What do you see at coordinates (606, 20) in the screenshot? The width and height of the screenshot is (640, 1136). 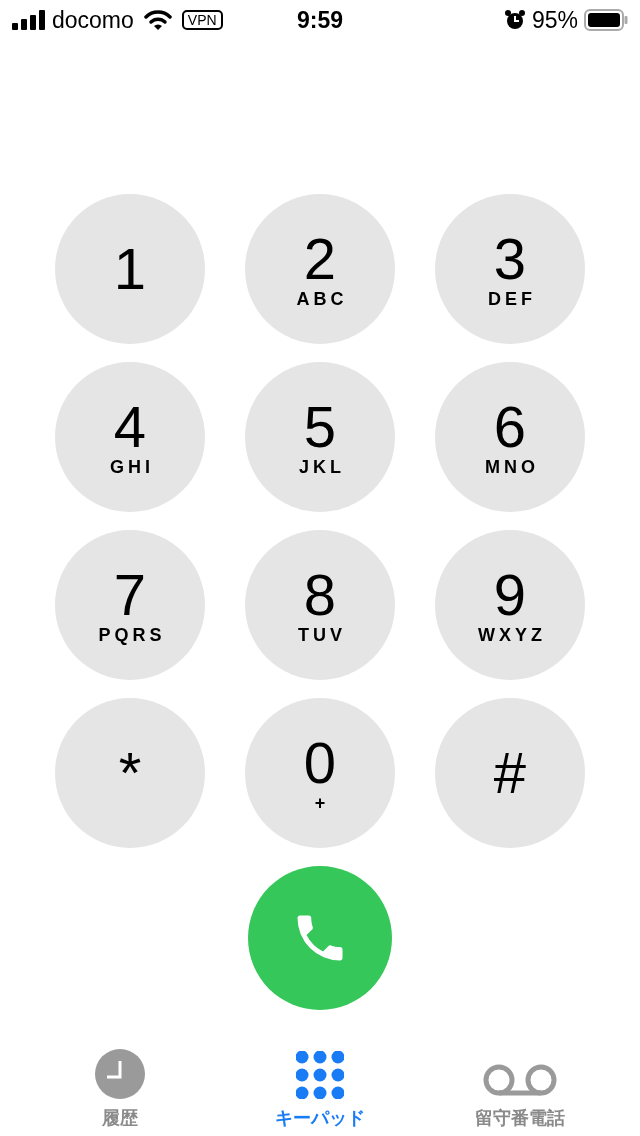 I see `battery-icon` at bounding box center [606, 20].